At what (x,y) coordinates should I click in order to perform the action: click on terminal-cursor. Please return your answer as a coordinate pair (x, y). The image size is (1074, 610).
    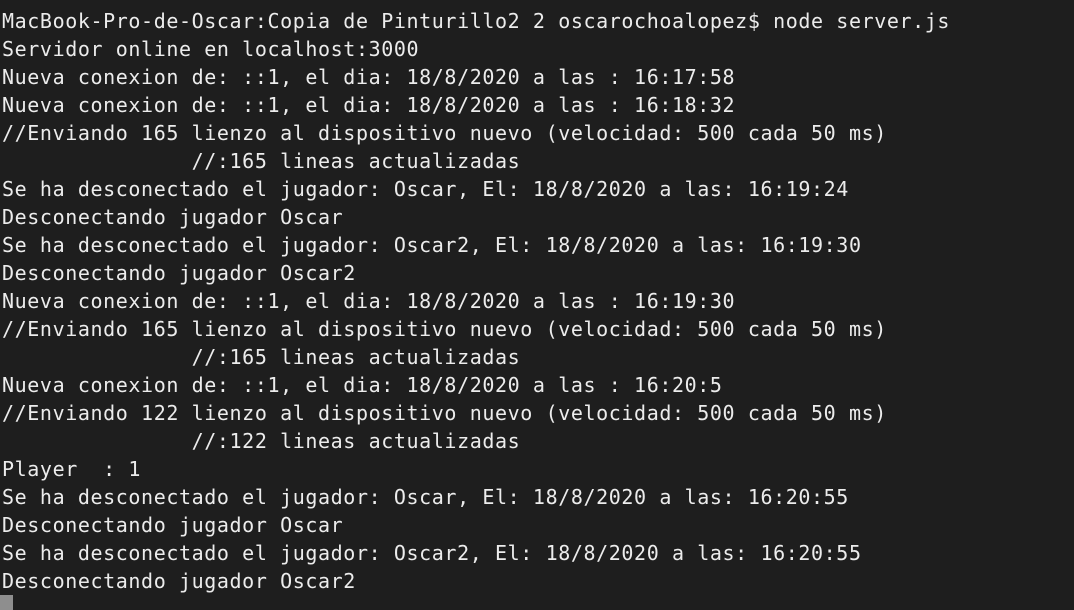
    Looking at the image, I should click on (6, 602).